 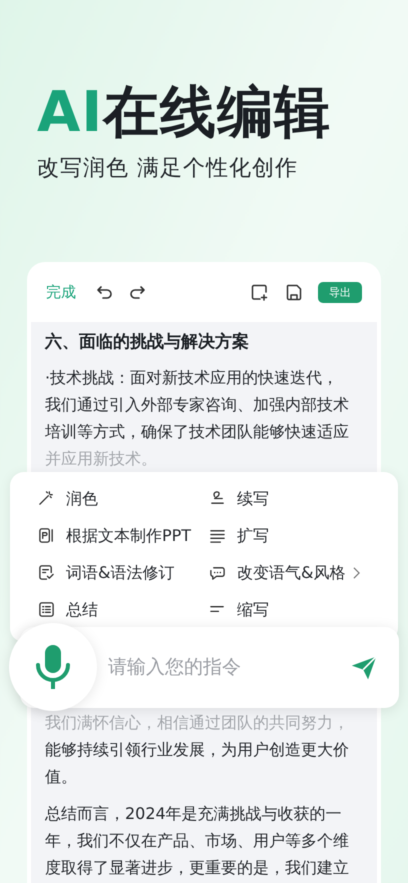 I want to click on menu-item: 润色, so click(x=118, y=498).